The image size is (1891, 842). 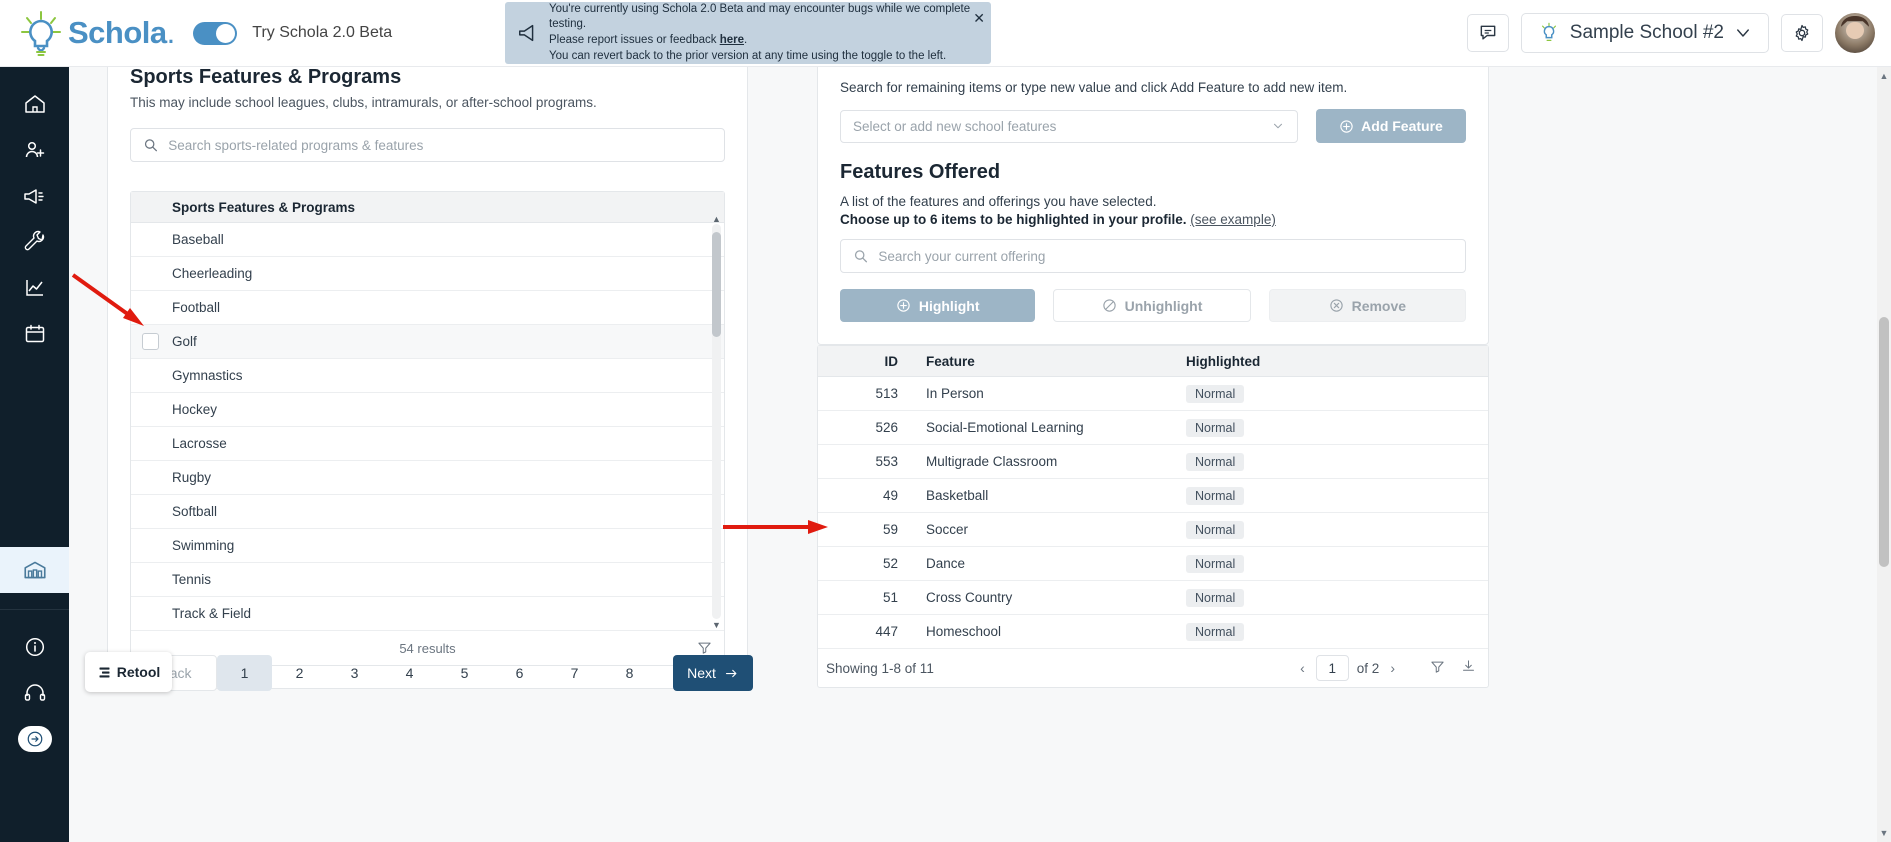 I want to click on pagination: Back 1 2 3 4 5 6 7 8 Next, so click(x=444, y=673).